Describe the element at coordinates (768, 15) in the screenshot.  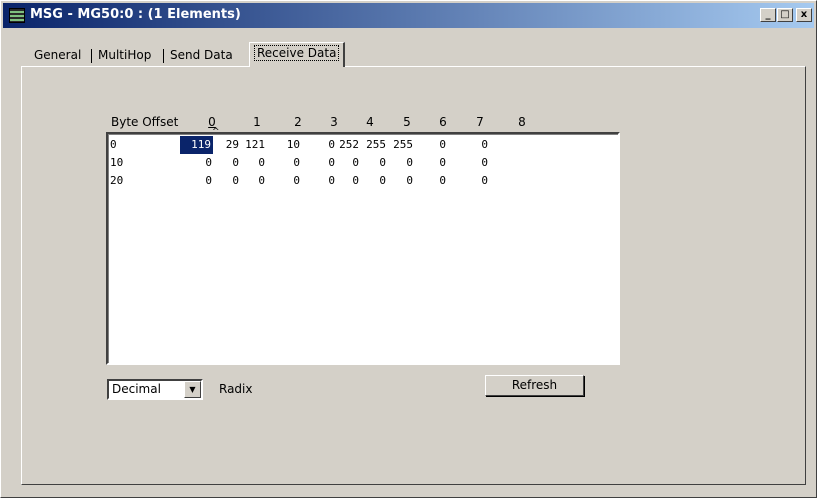
I see `minimize-button: _` at that location.